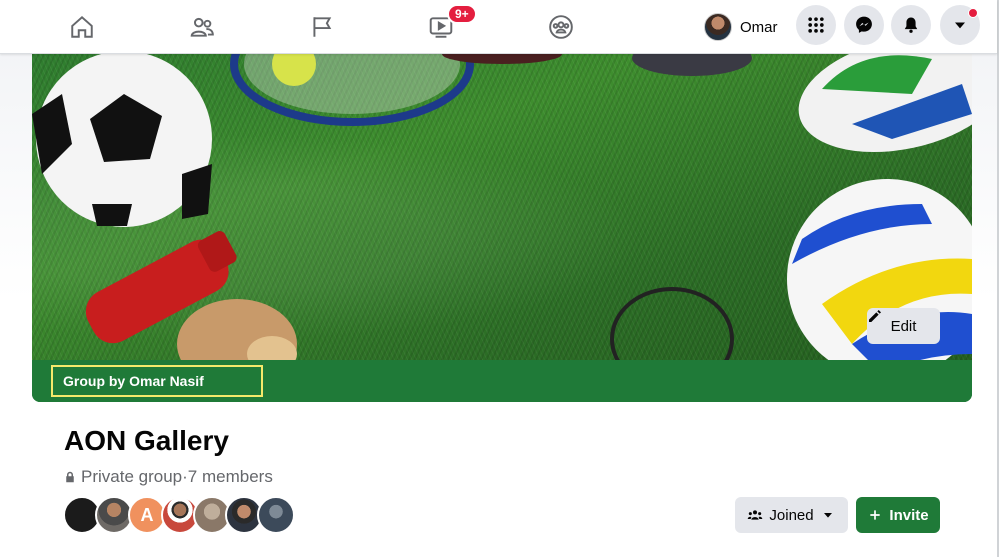 The image size is (999, 557). What do you see at coordinates (70, 477) in the screenshot?
I see `lock-icon` at bounding box center [70, 477].